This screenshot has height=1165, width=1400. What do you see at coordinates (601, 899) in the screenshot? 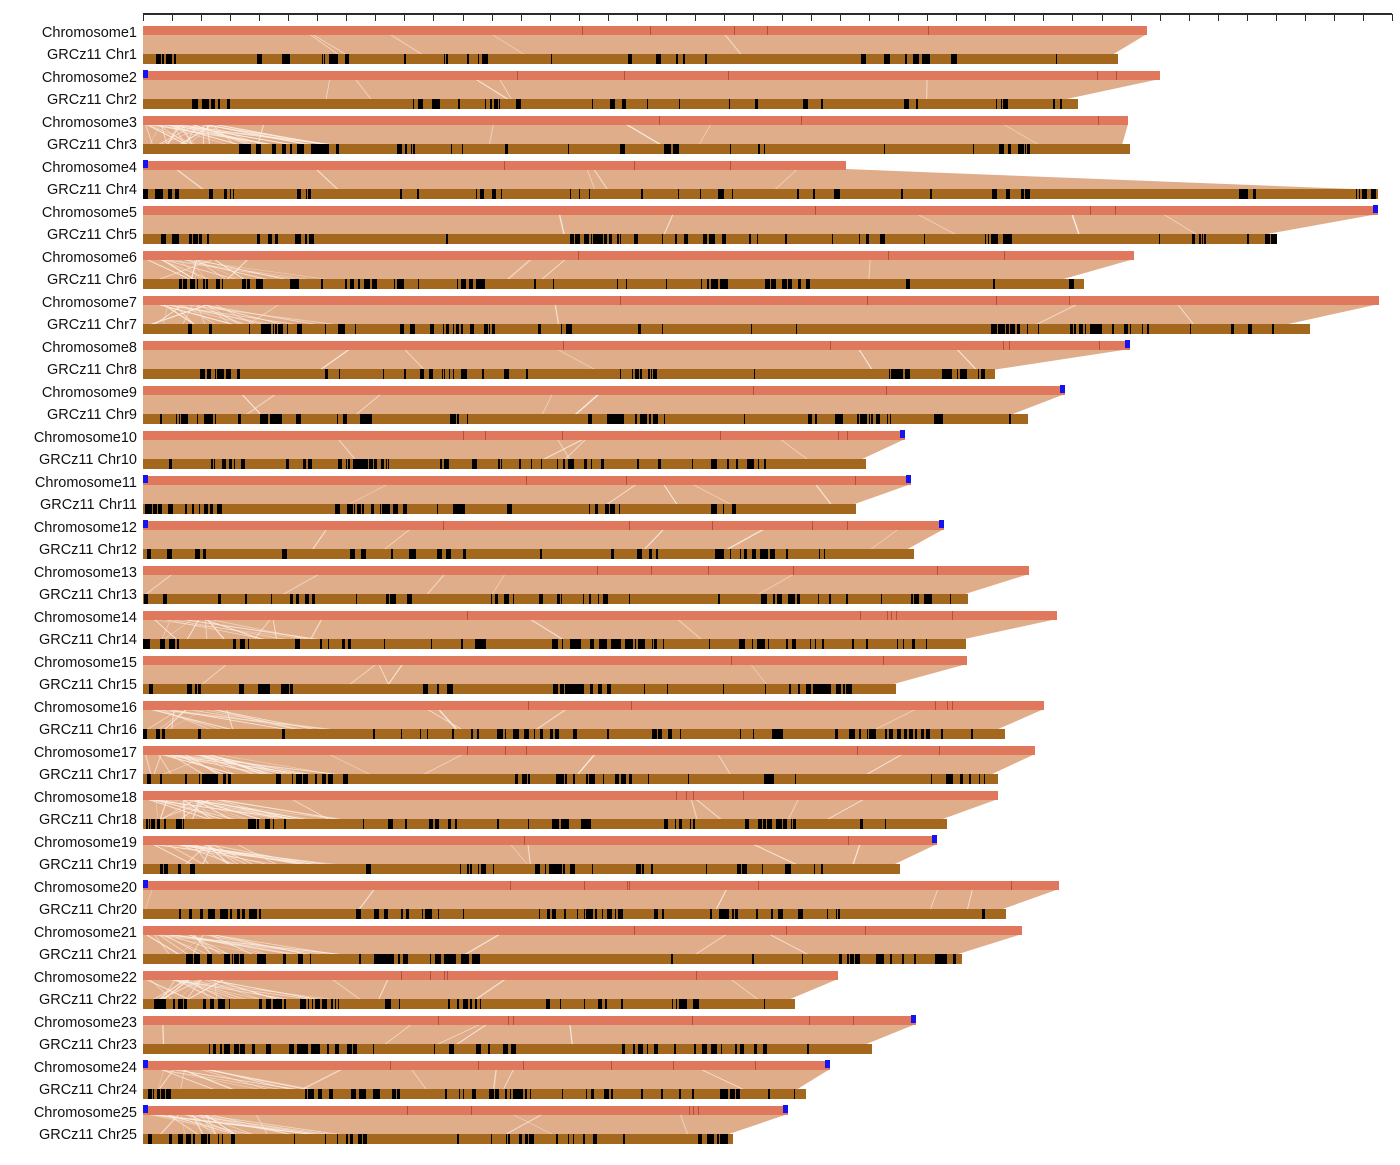
I see `synteny-ribbon` at bounding box center [601, 899].